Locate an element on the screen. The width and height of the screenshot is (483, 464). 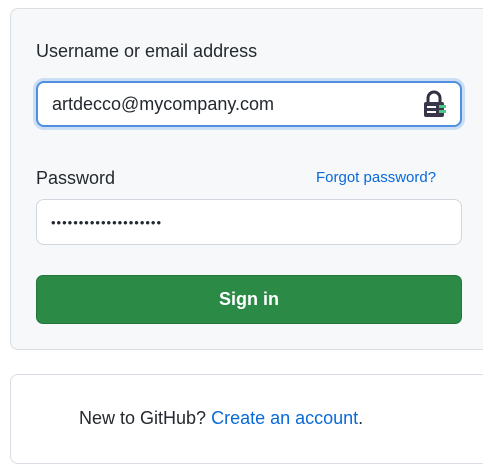
signup-prompt: New to GitHub? Create an account. is located at coordinates (221, 418).